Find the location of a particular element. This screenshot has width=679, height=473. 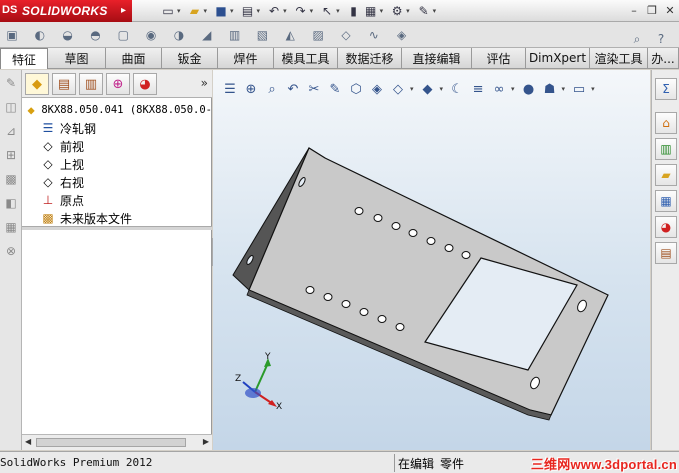

properties-dropdown-icon: ▾ is located at coordinates (382, 11).